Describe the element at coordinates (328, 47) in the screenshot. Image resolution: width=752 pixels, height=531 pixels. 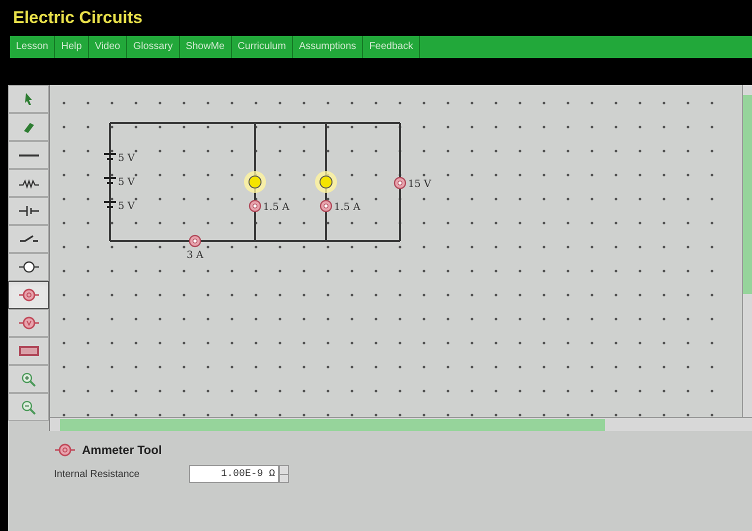
I see `menu-item: Assumptions` at that location.